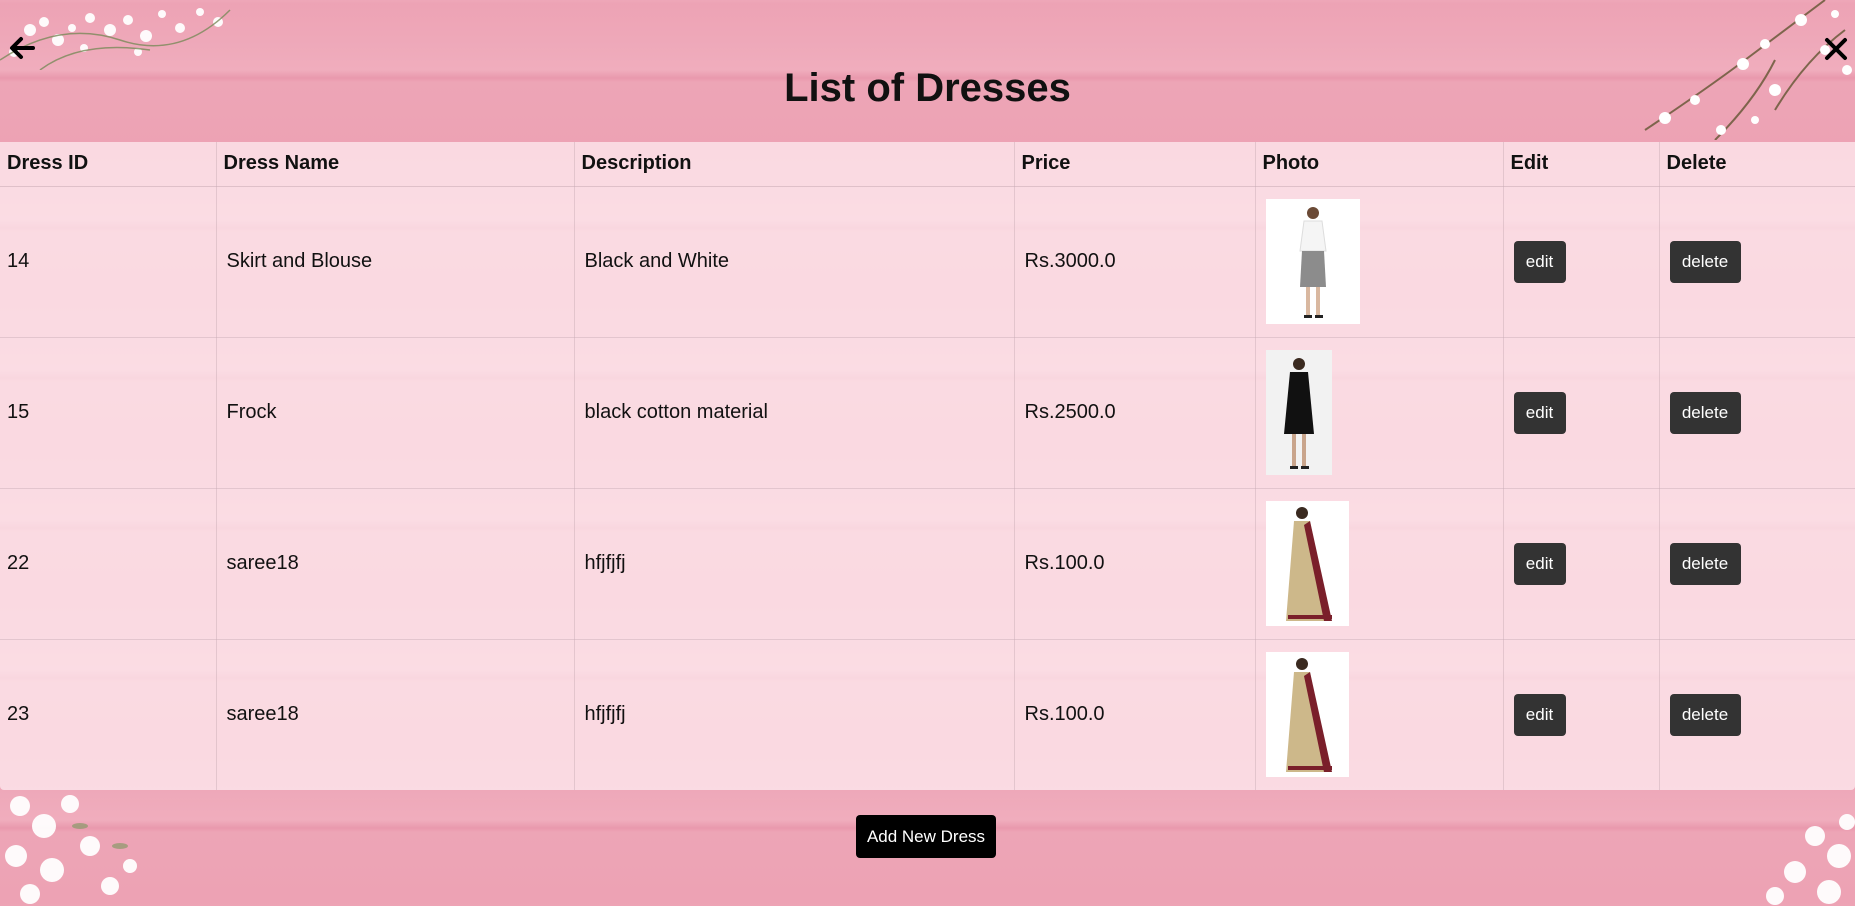 The height and width of the screenshot is (906, 1855). Describe the element at coordinates (108, 262) in the screenshot. I see `dress-id-cell: 14` at that location.